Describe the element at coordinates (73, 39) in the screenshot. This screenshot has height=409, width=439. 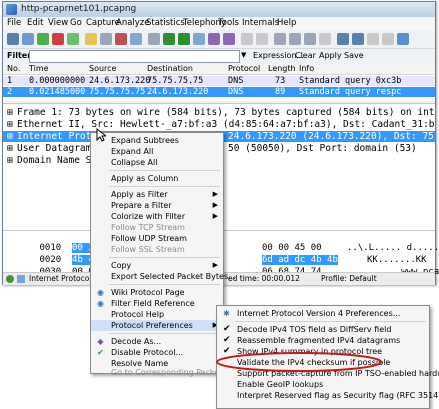
I see `restart-capture-icon` at that location.